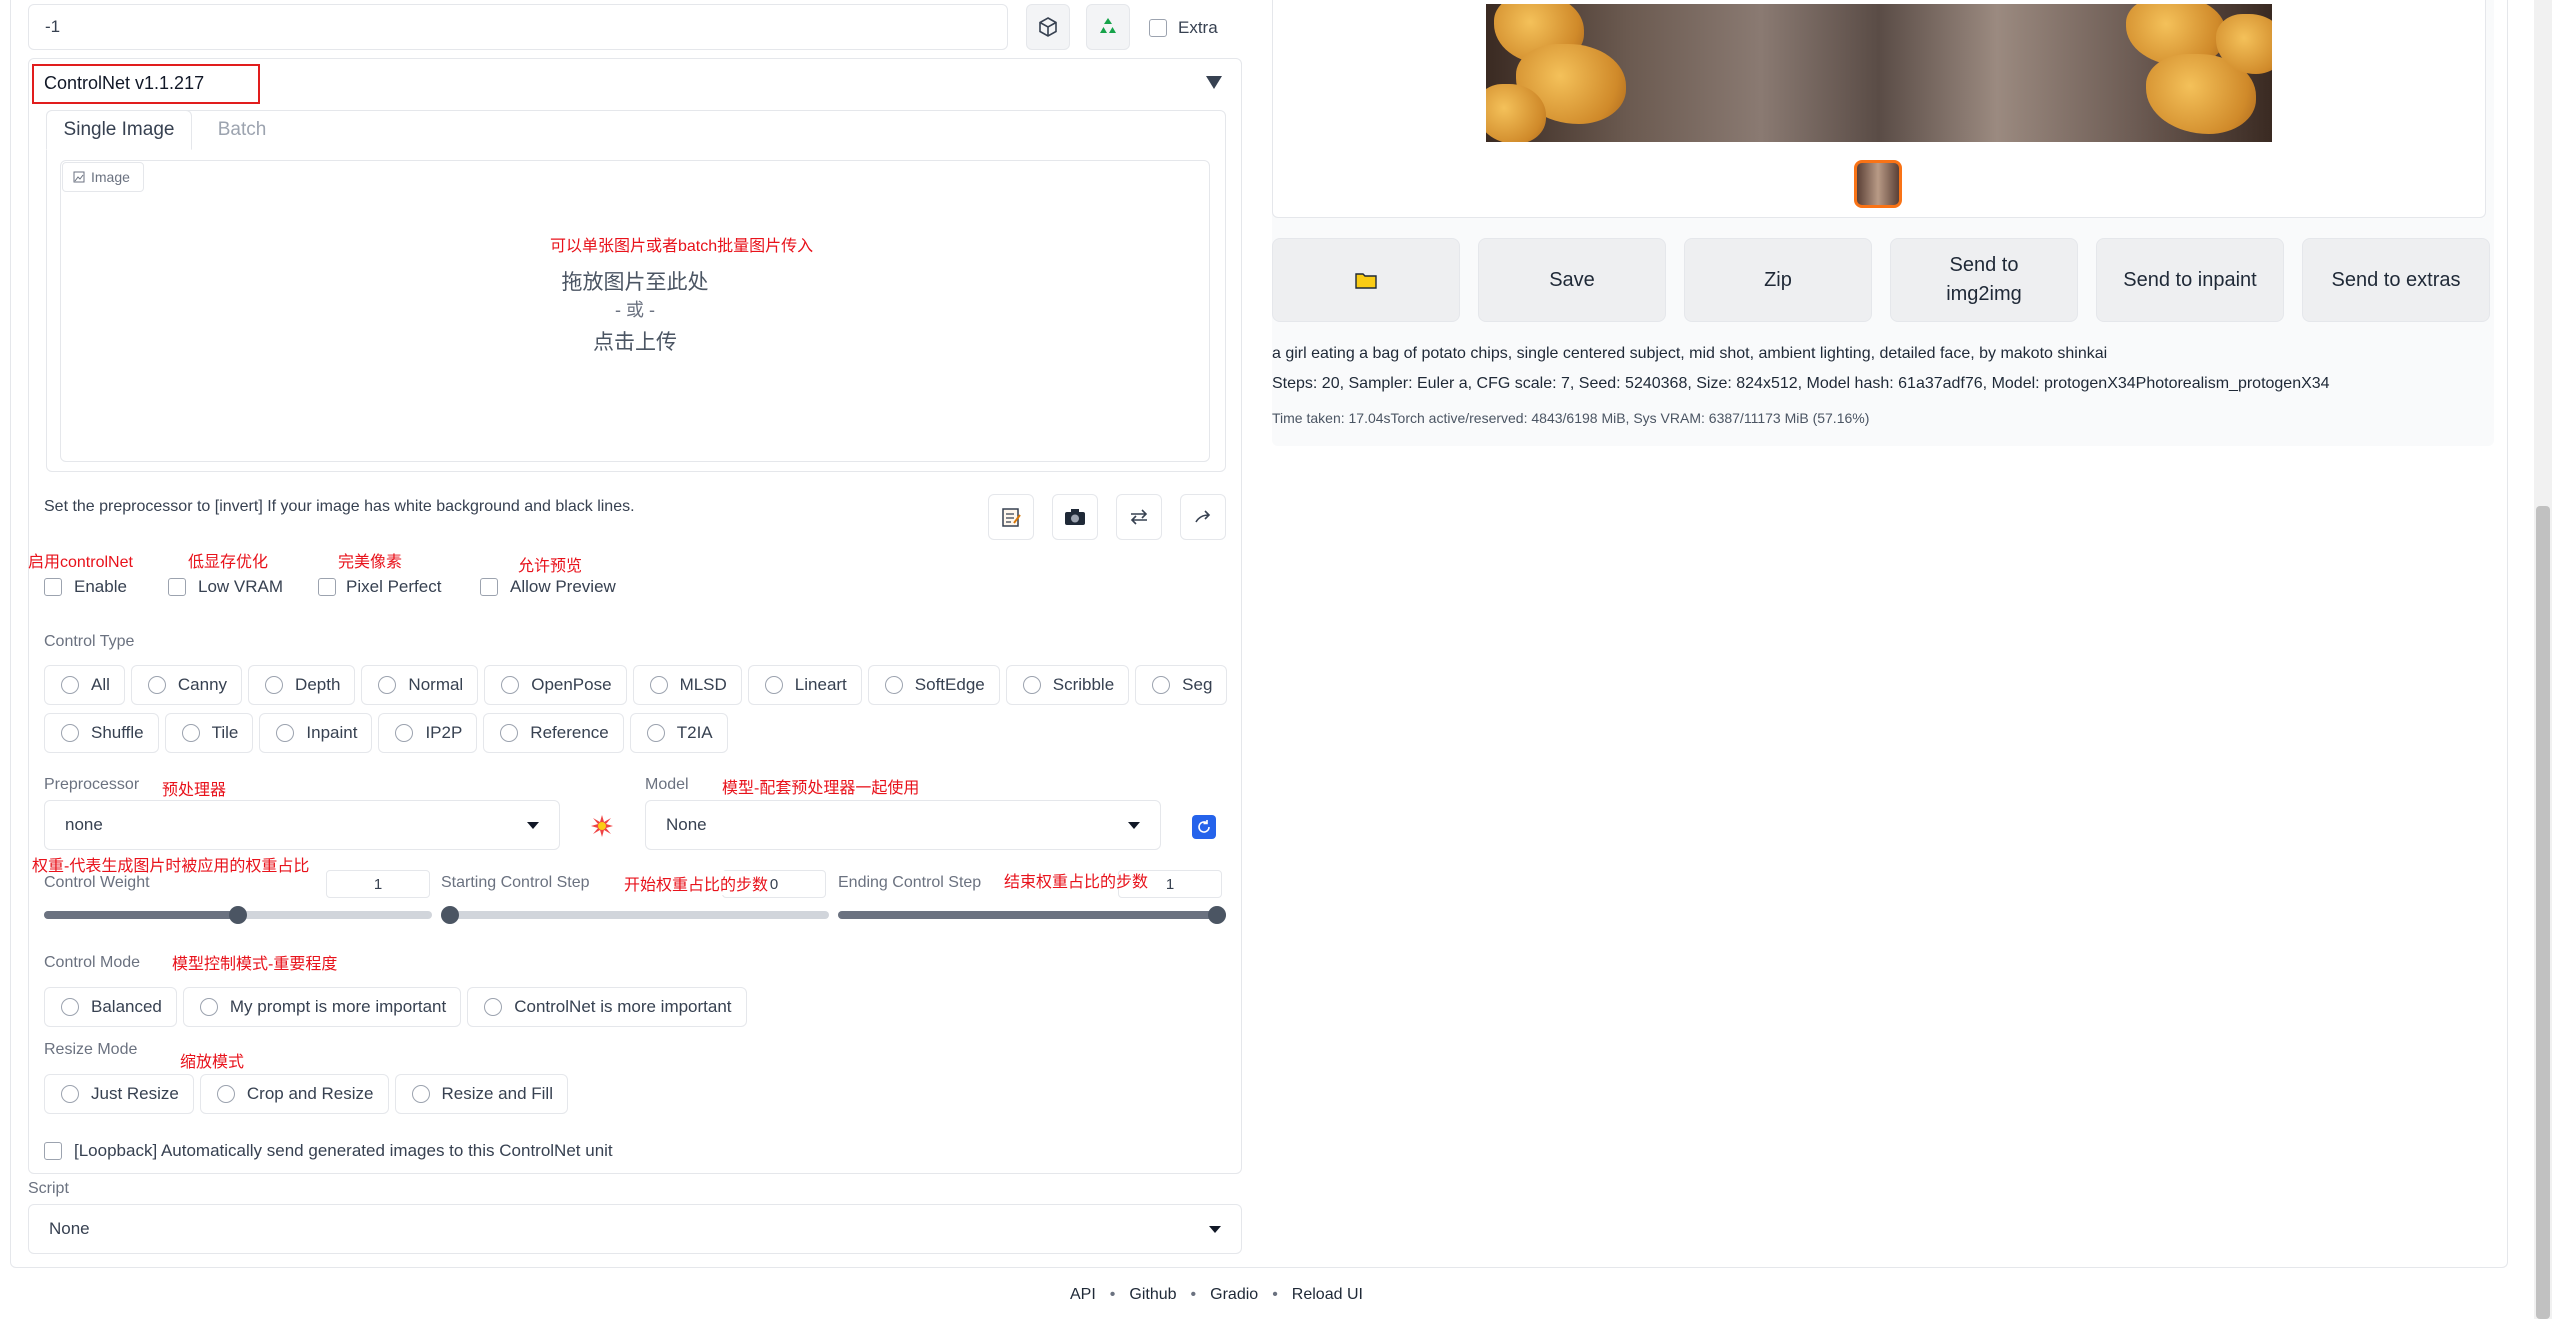 The height and width of the screenshot is (1319, 2552). I want to click on control-type-inpaint: Inpaint, so click(316, 733).